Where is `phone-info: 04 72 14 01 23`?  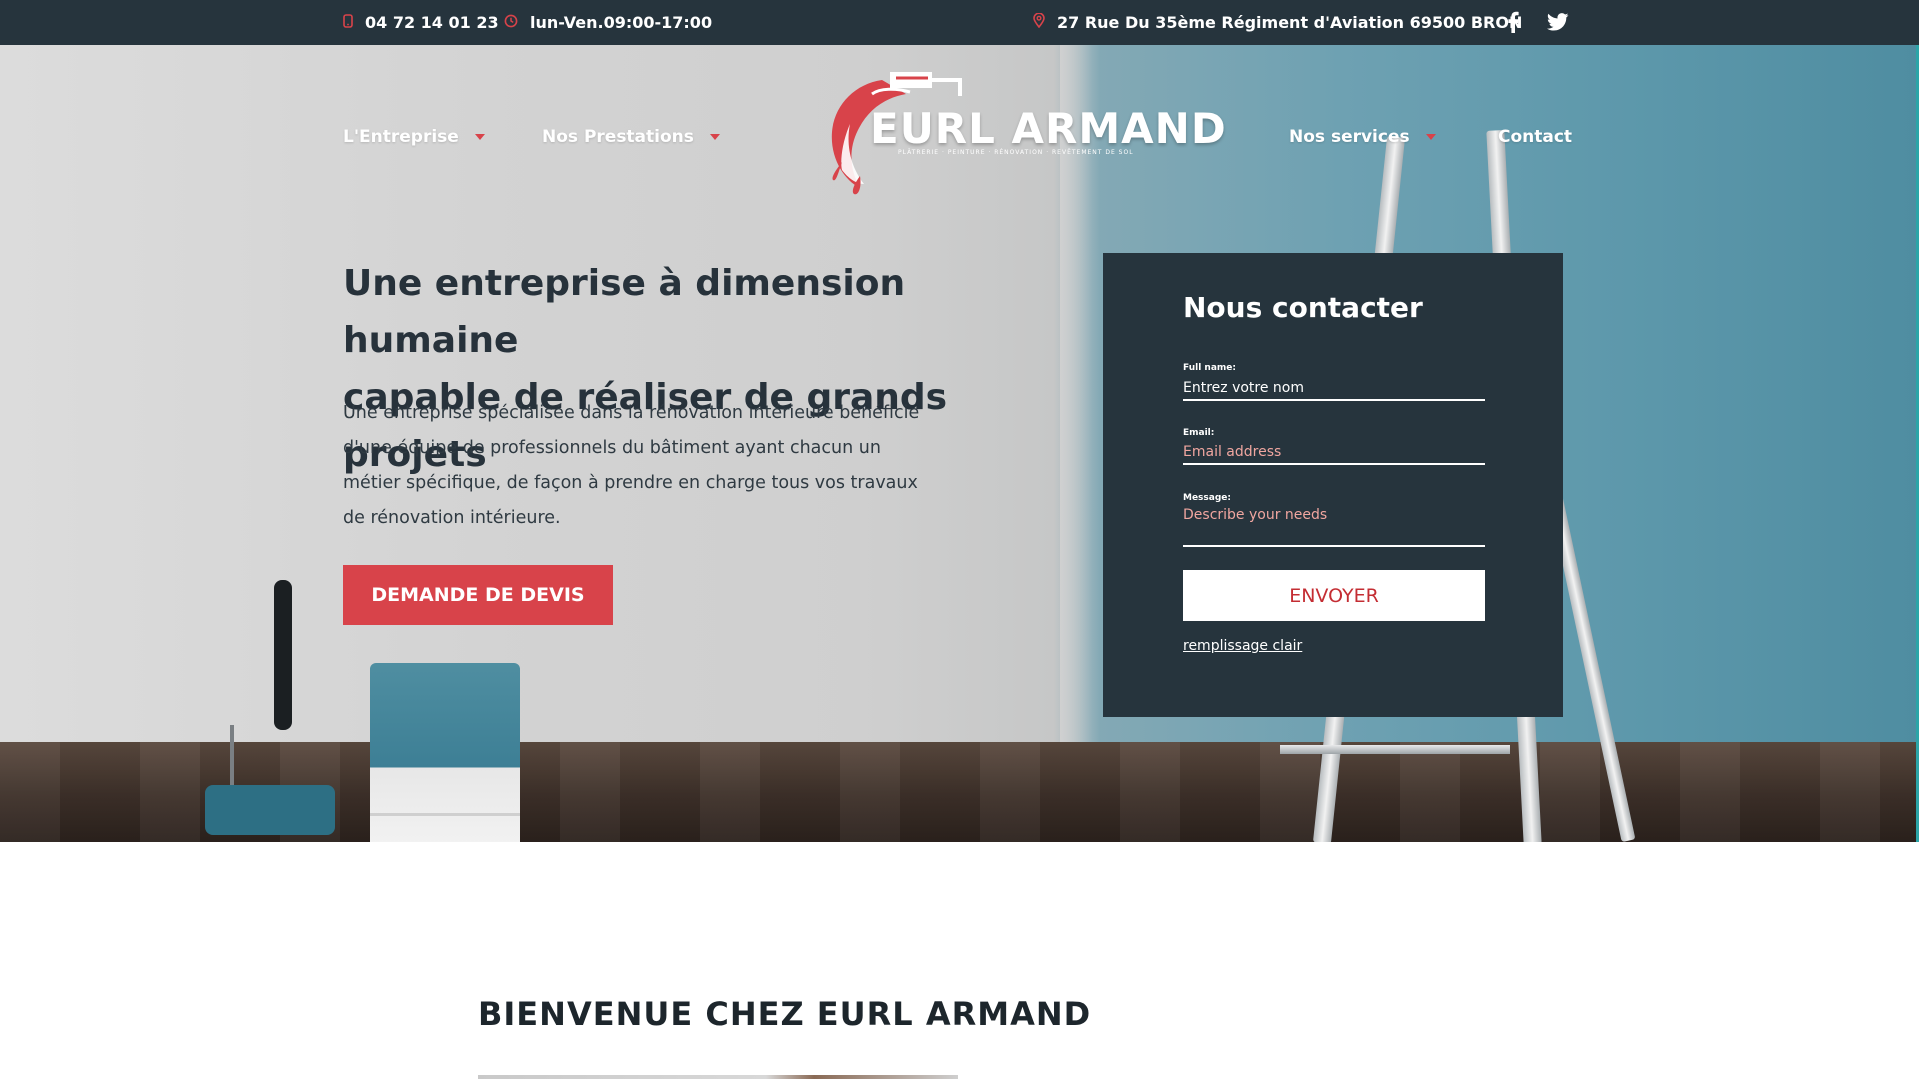
phone-info: 04 72 14 01 23 is located at coordinates (421, 22).